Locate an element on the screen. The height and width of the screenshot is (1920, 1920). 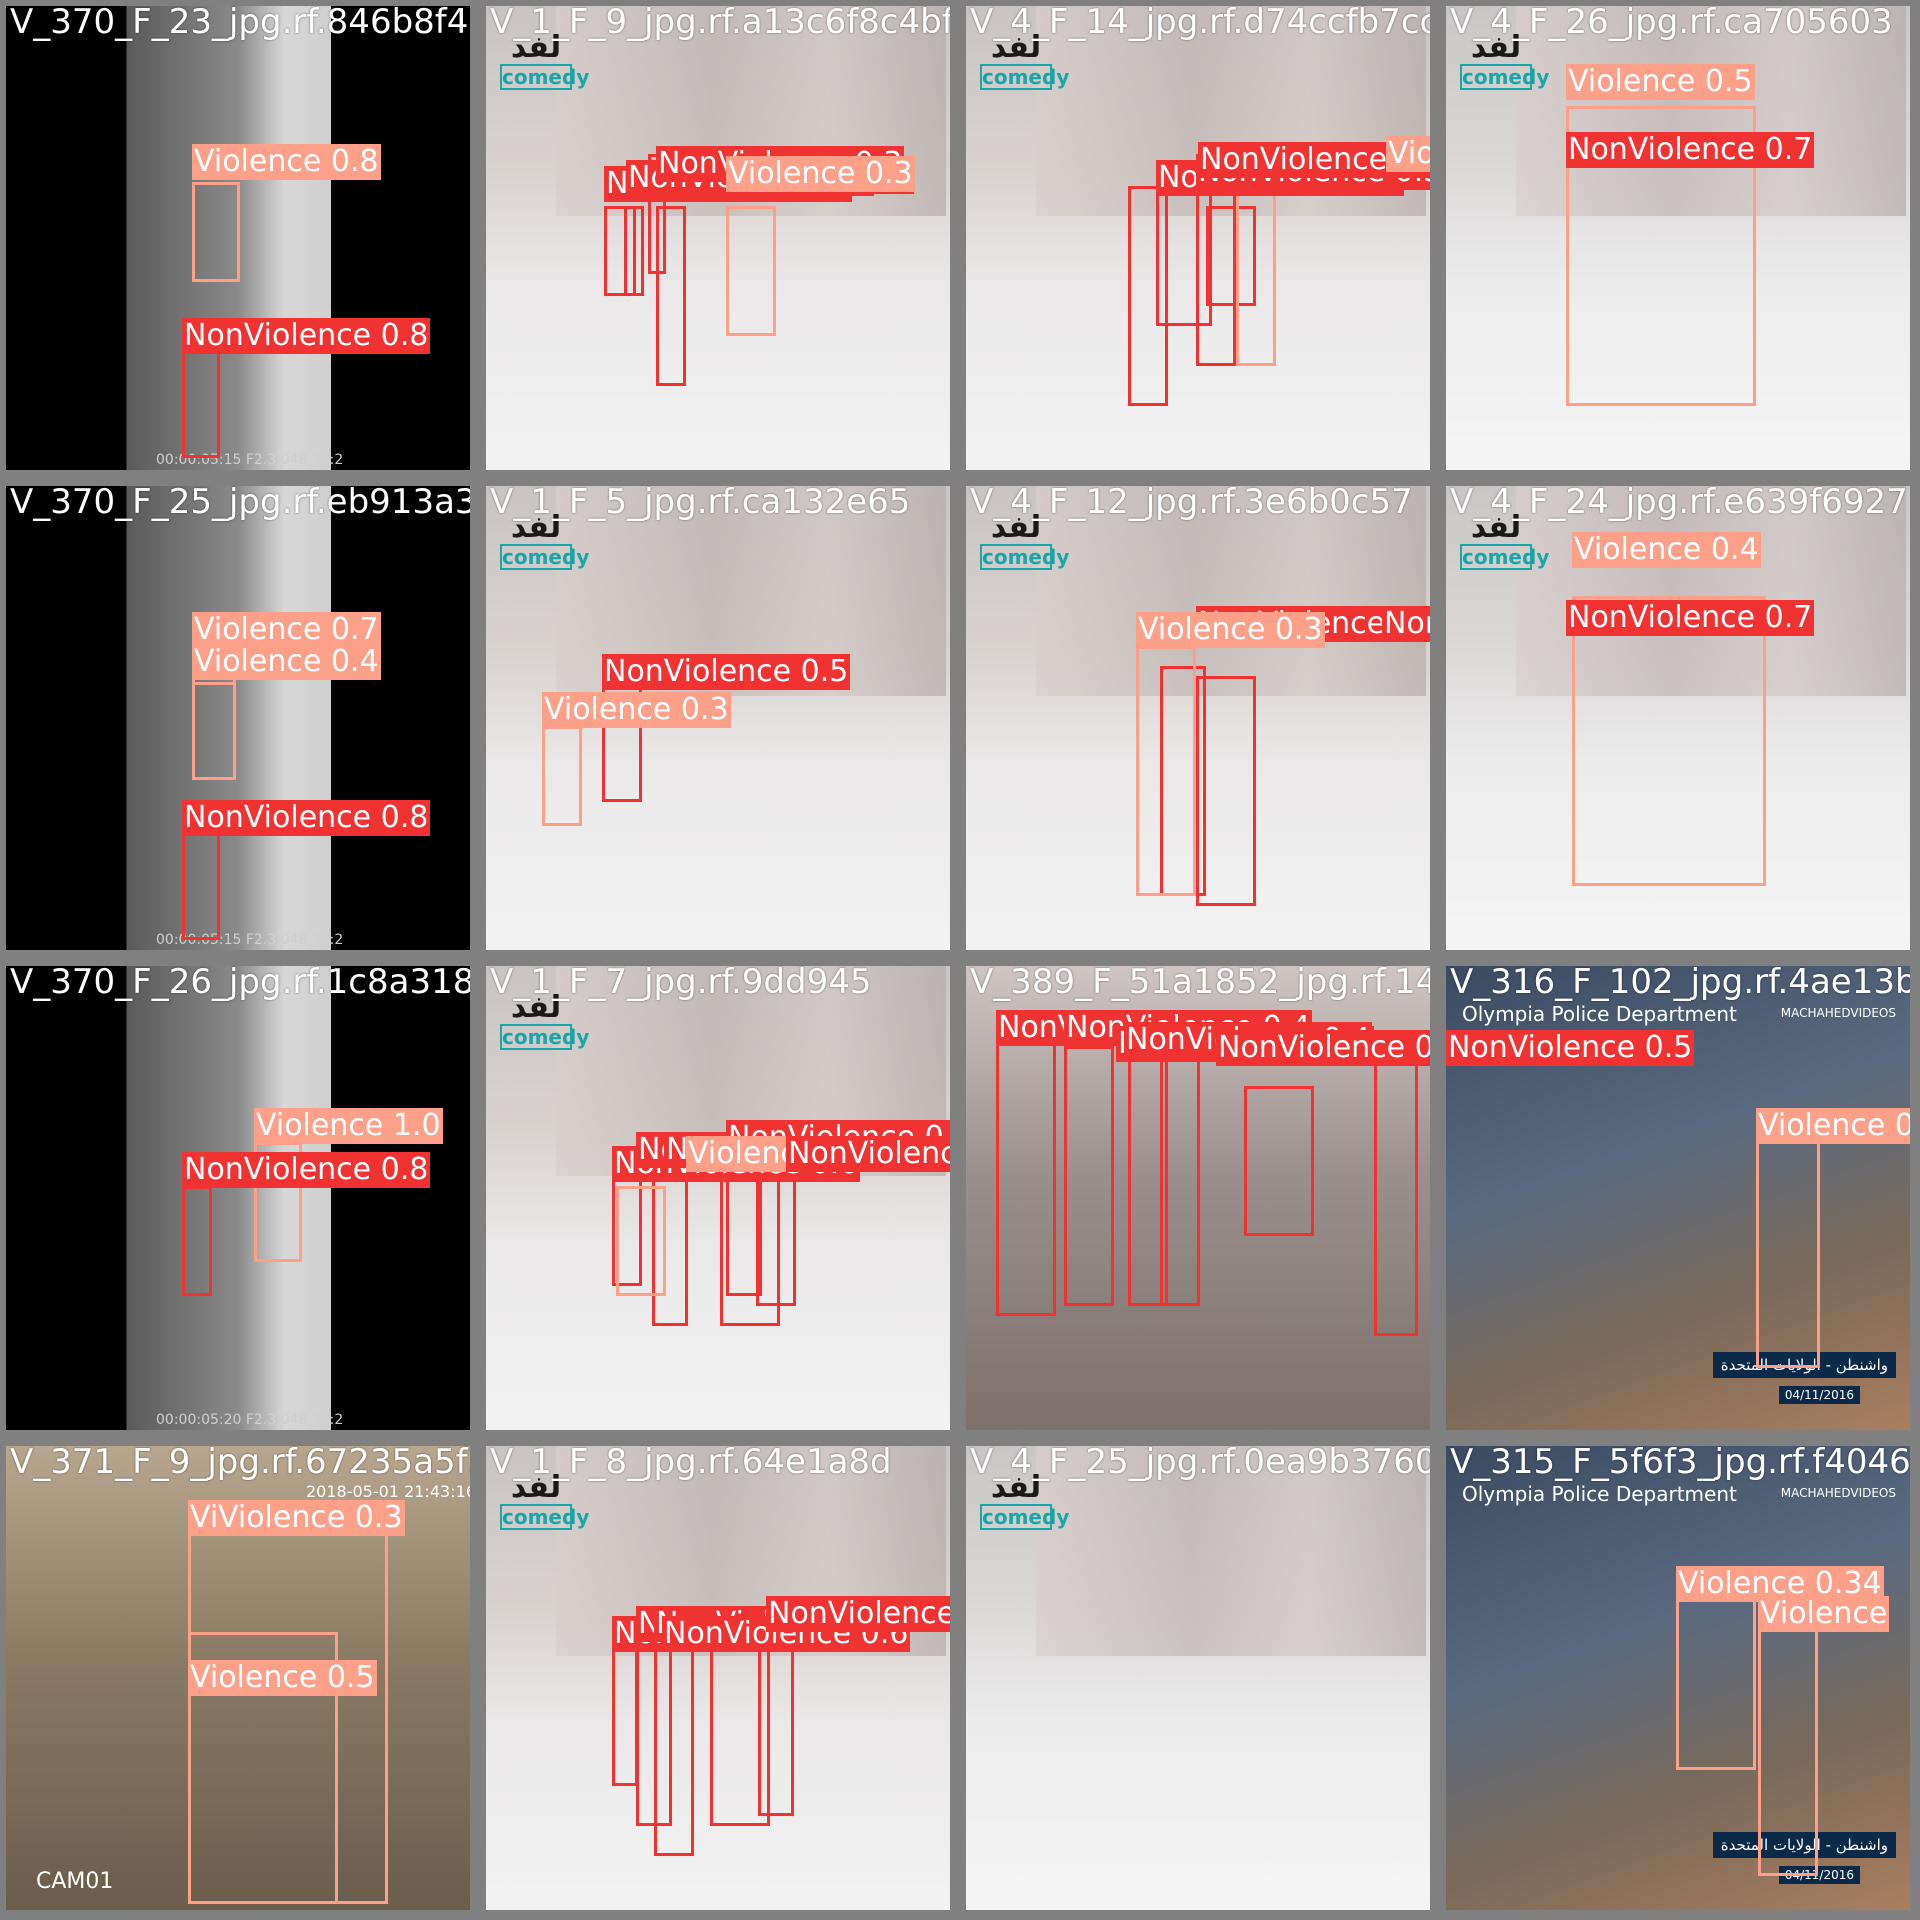
filename-label: V_370_F_25_jpg.rf.eb913a37 is located at coordinates (240, 504).